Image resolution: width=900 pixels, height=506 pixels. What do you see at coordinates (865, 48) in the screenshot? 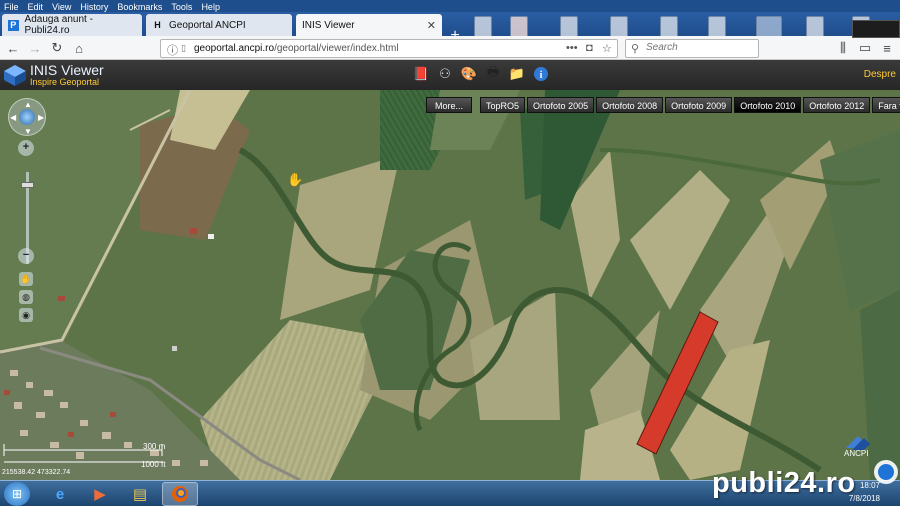
I see `sidebar-icon: ▭` at bounding box center [865, 48].